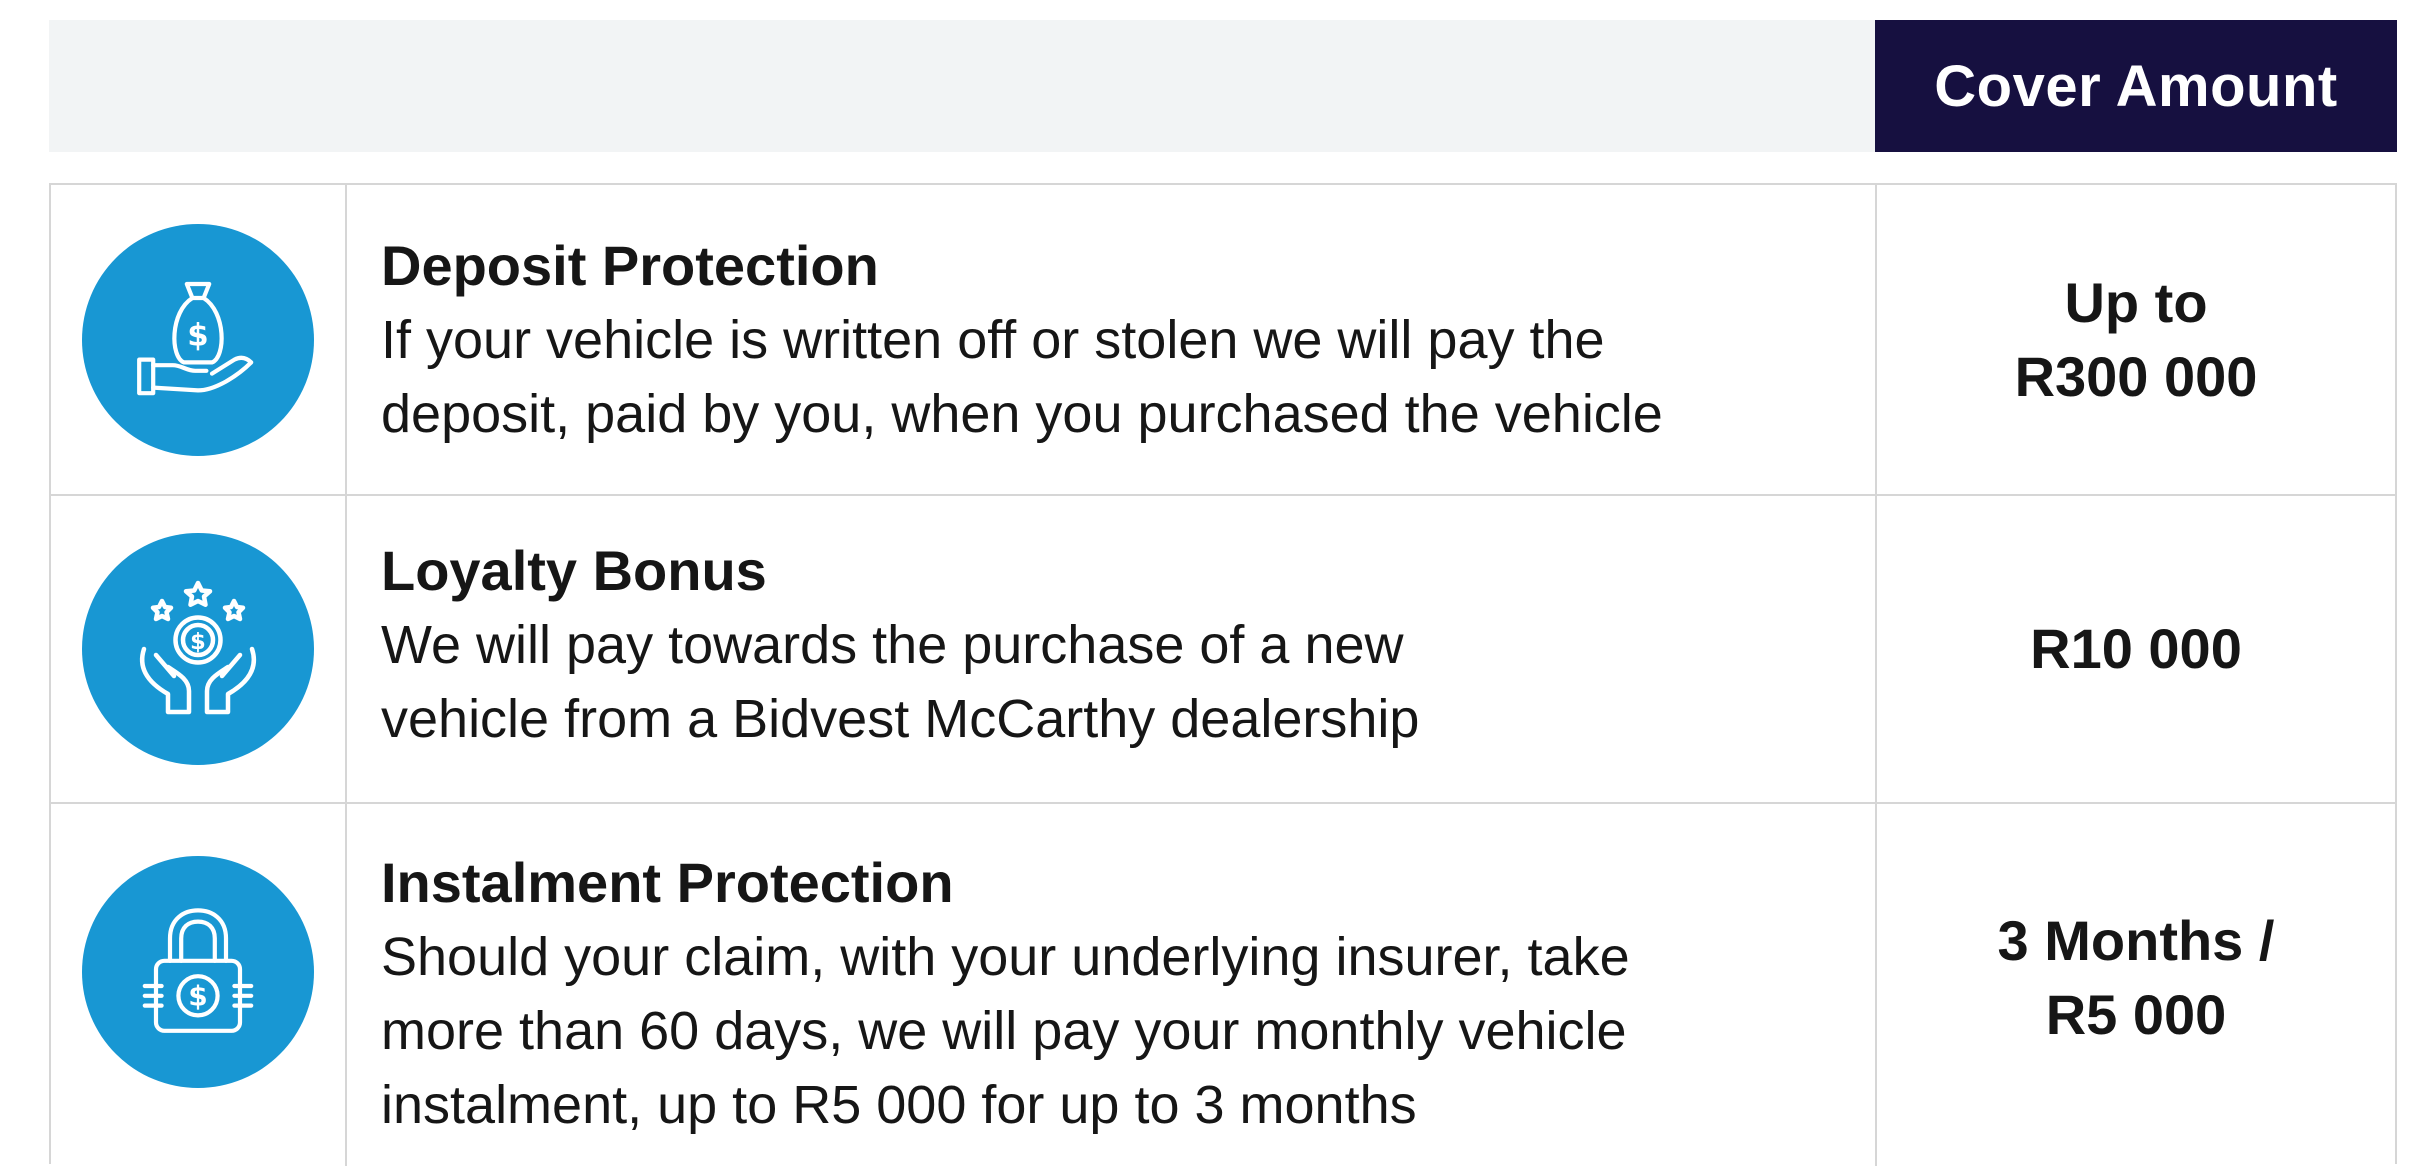  Describe the element at coordinates (198, 972) in the screenshot. I see `dollar-padlock-icon: $` at that location.